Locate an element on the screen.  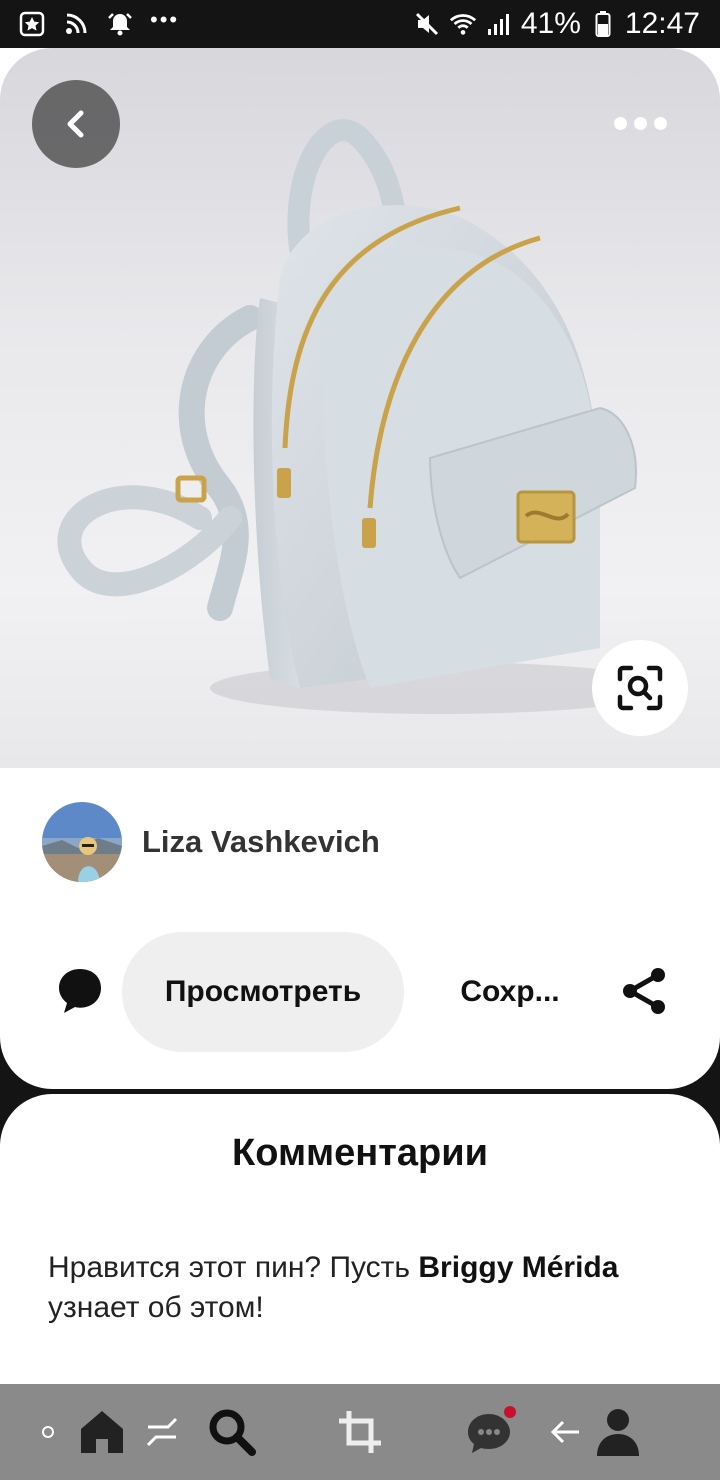
status-bar: ••• 41% 12:47 is located at coordinates (360, 24).